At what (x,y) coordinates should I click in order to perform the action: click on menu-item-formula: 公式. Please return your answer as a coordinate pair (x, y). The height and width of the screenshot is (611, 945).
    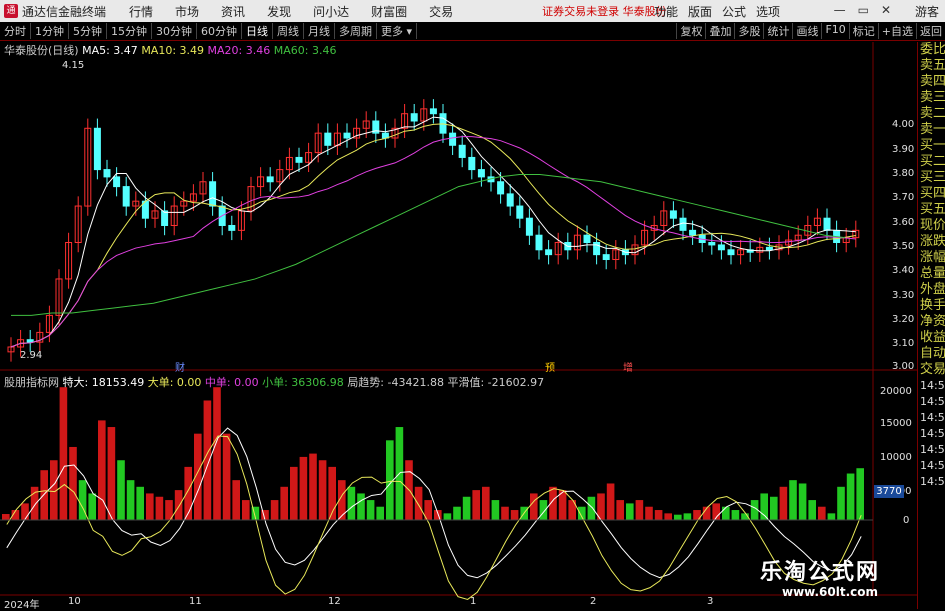
    Looking at the image, I should click on (734, 11).